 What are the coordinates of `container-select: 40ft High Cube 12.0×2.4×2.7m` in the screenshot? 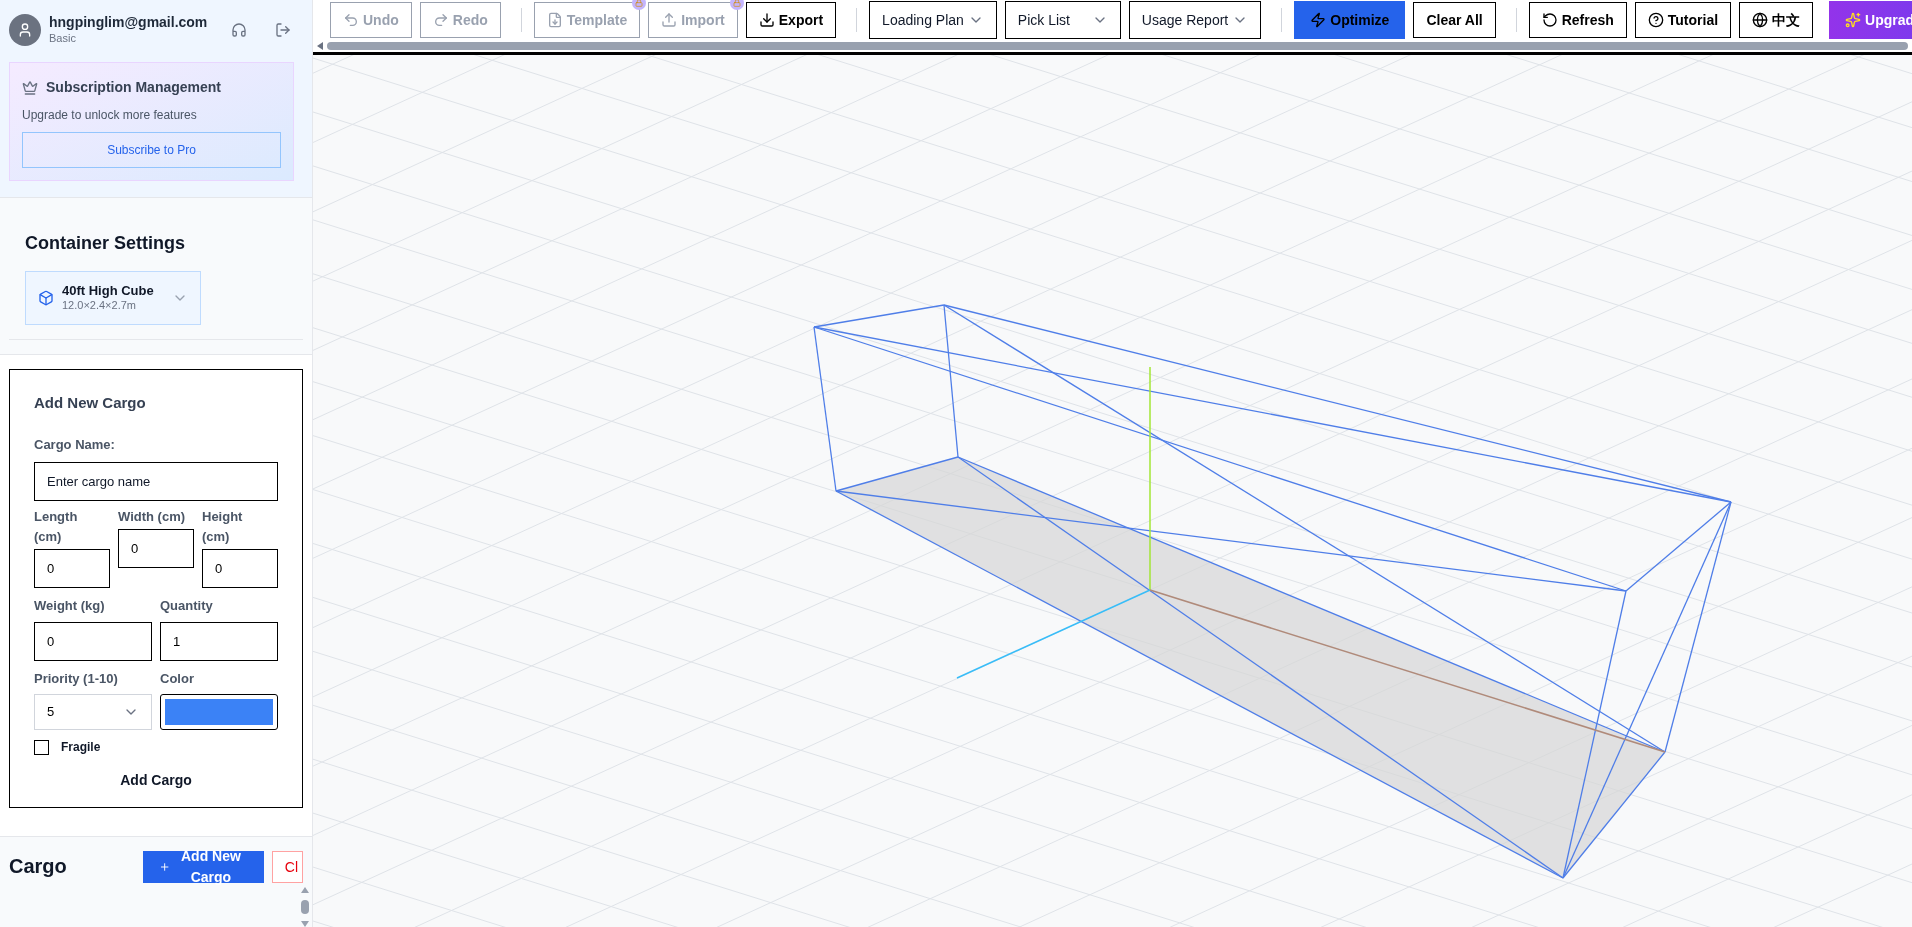 It's located at (113, 298).